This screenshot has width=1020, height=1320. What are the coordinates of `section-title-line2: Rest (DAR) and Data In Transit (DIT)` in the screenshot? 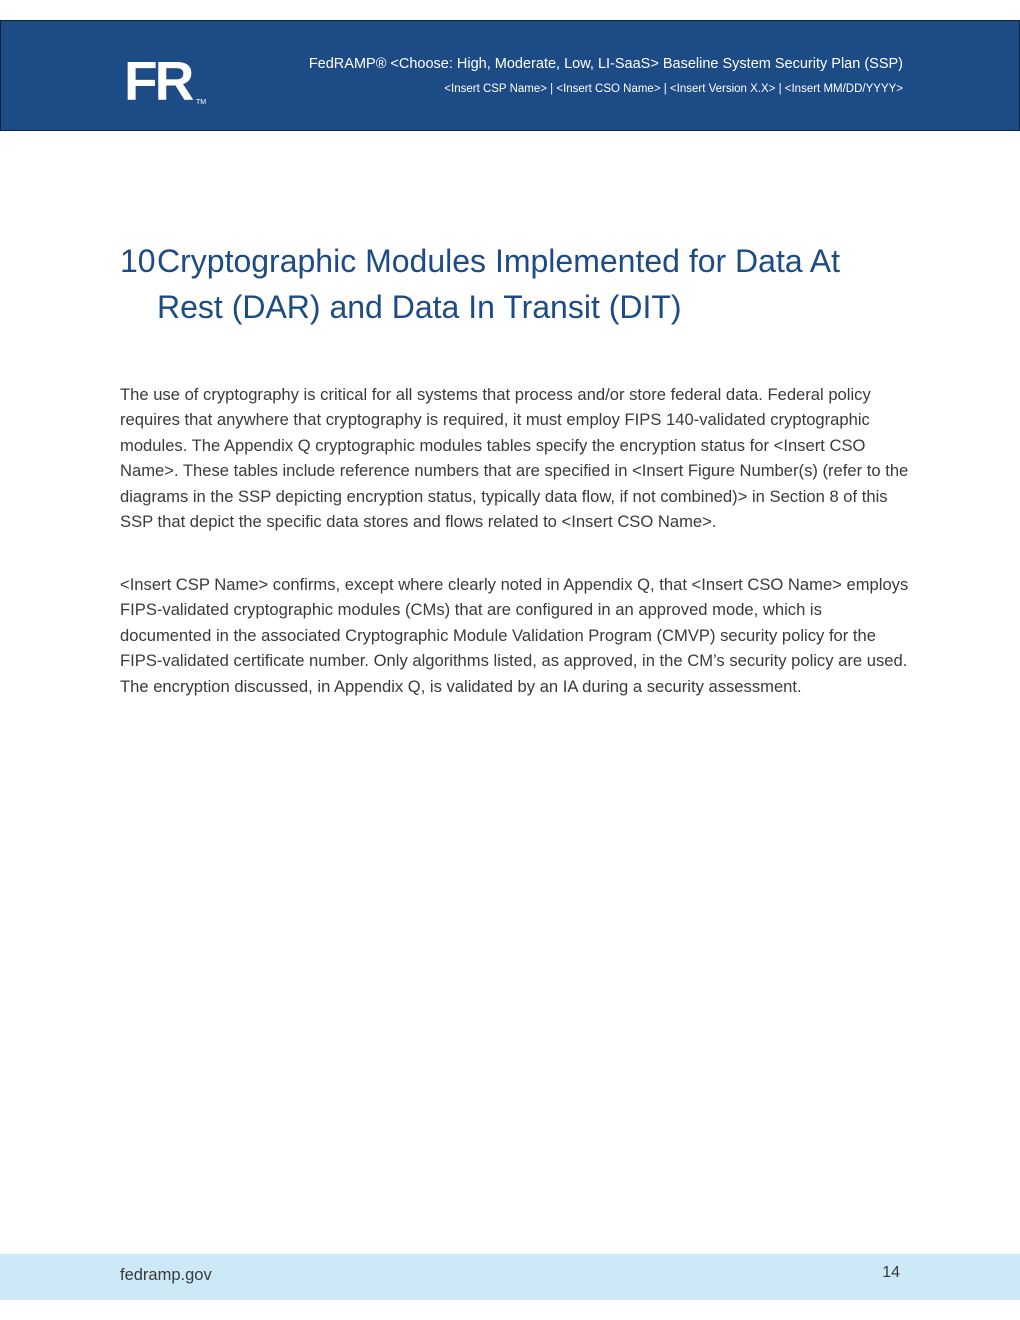 It's located at (419, 307).